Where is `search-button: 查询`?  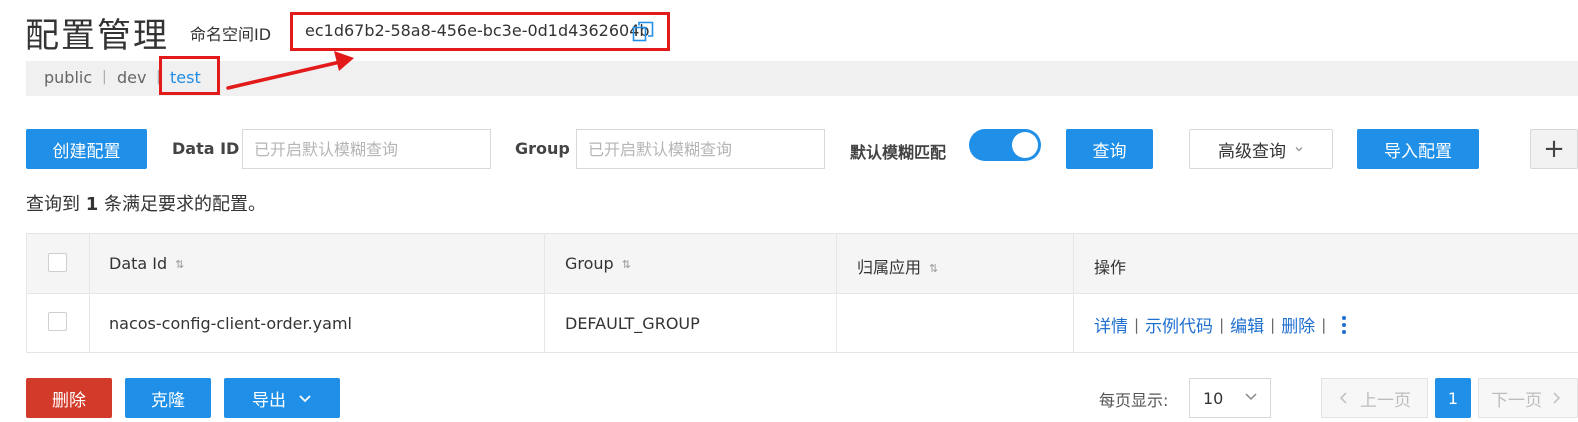
search-button: 查询 is located at coordinates (1109, 149).